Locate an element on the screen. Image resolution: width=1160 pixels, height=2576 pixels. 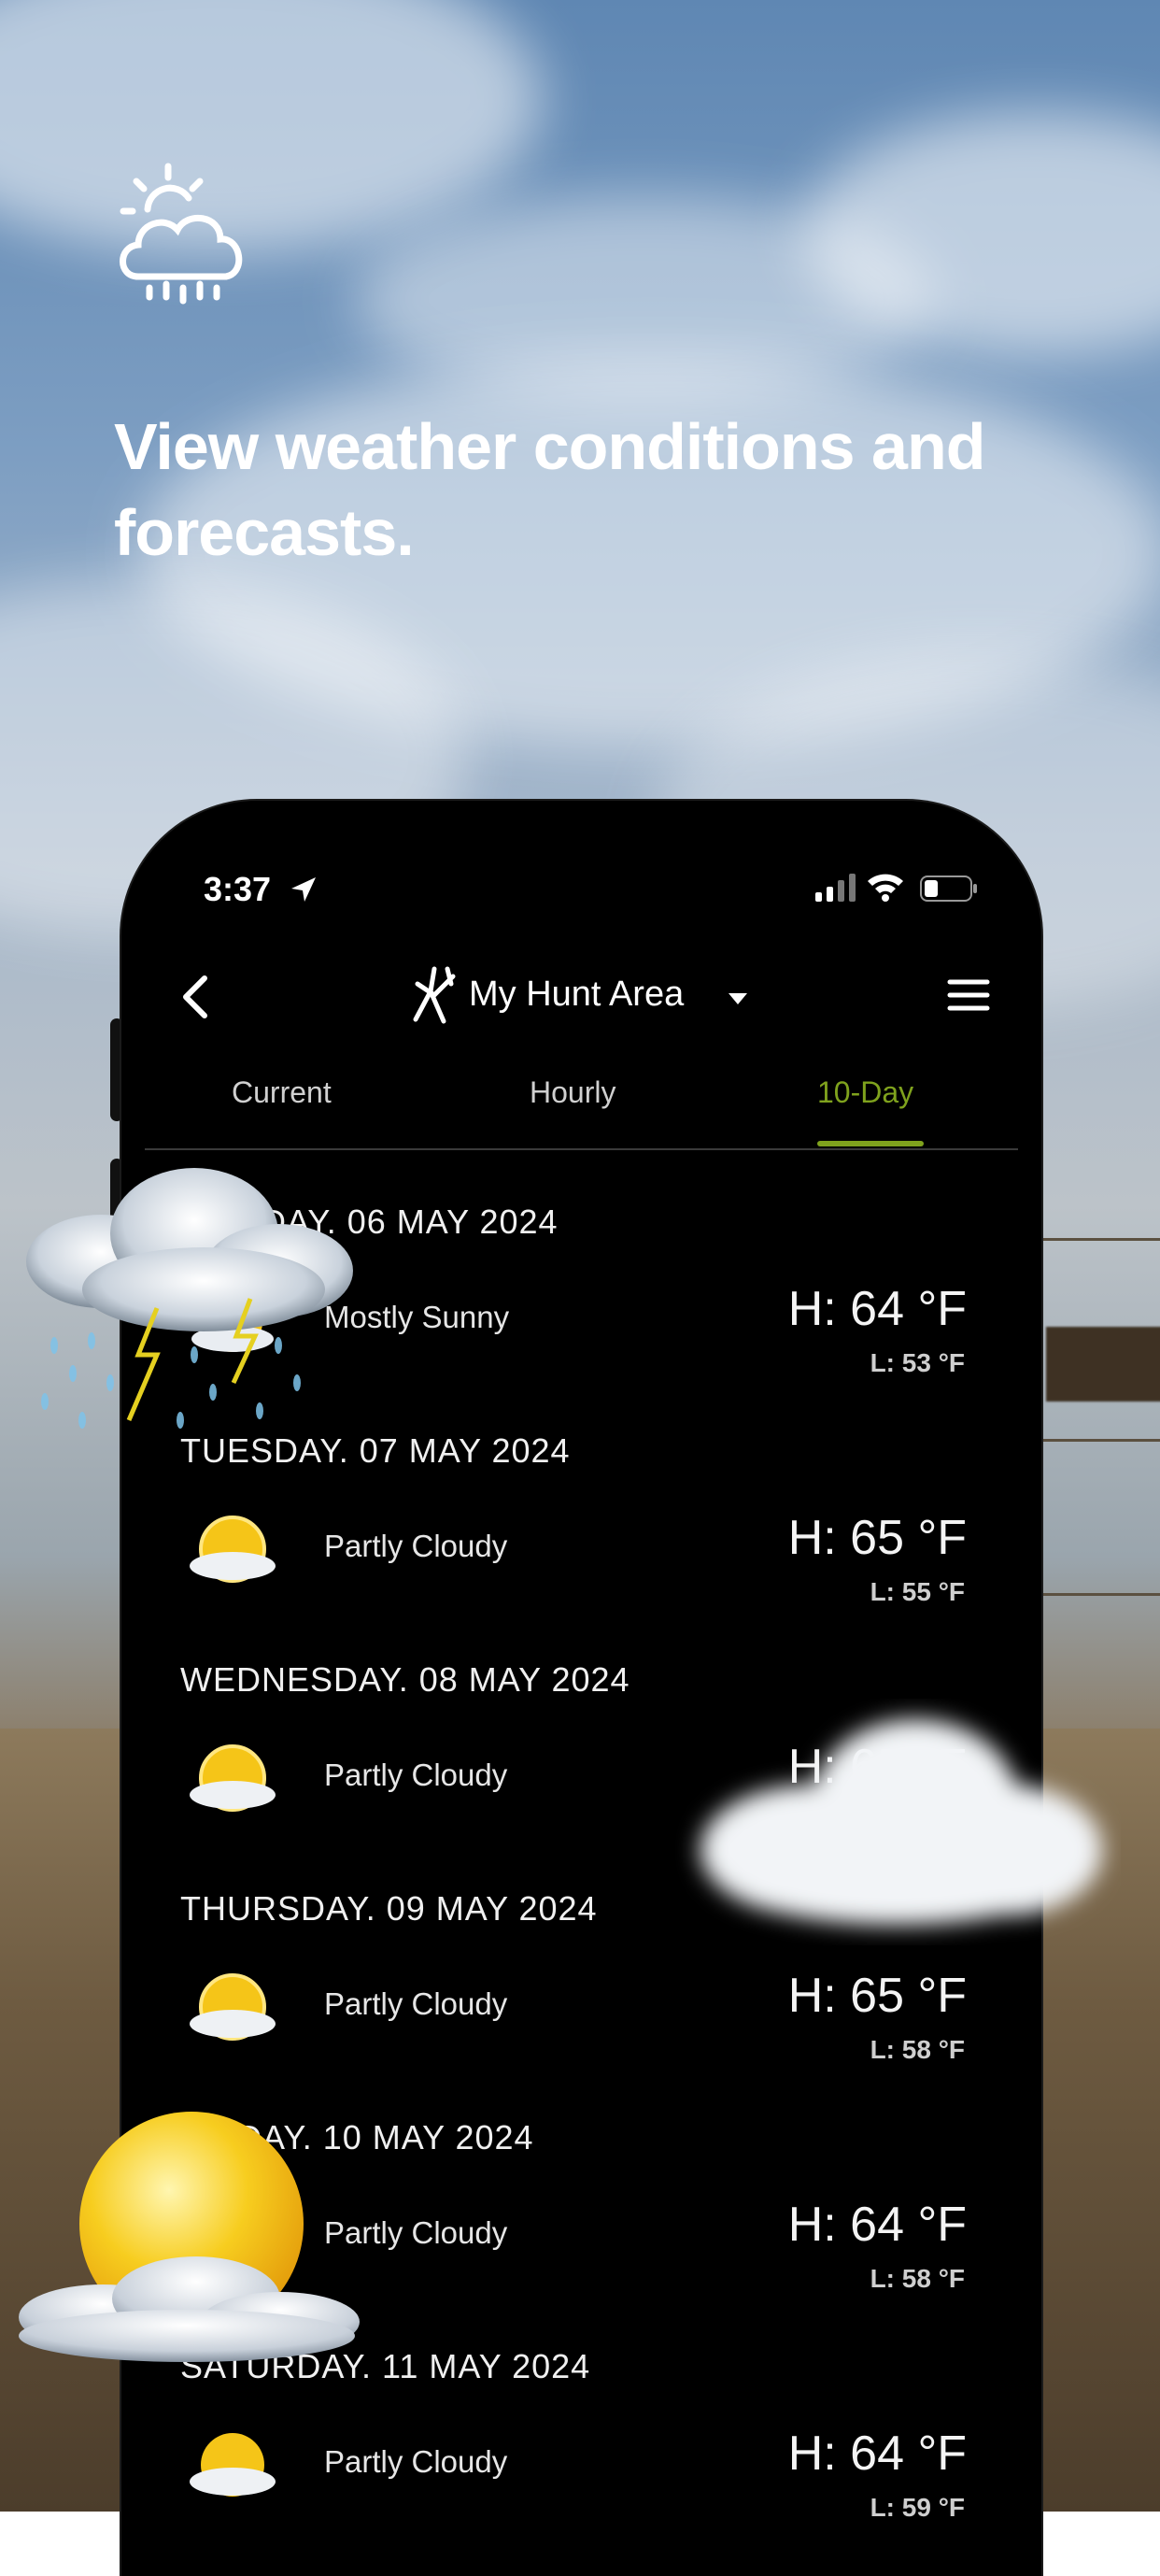
nav-bar: My Hunt Area is located at coordinates (581, 997).